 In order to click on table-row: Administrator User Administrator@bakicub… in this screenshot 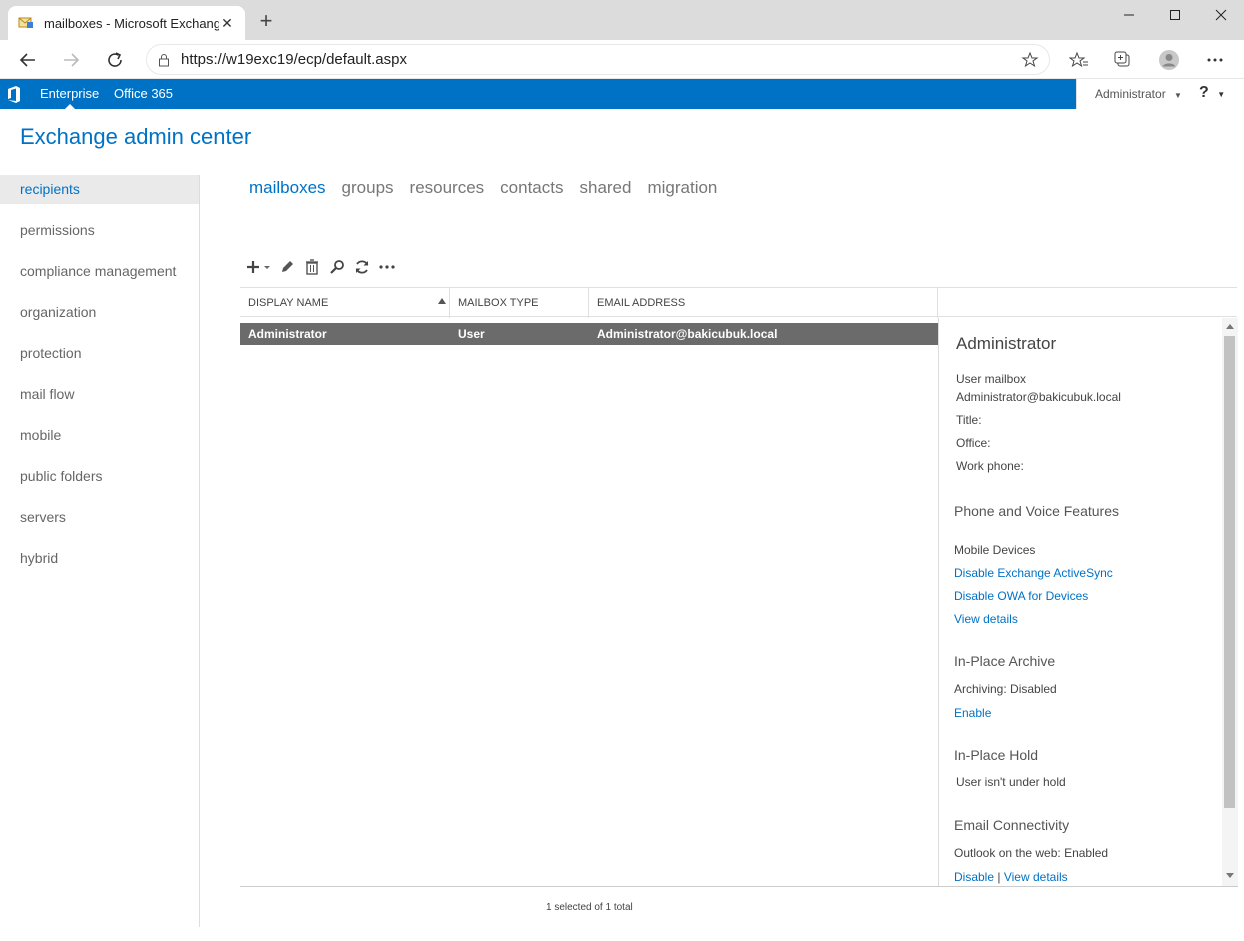, I will do `click(589, 334)`.